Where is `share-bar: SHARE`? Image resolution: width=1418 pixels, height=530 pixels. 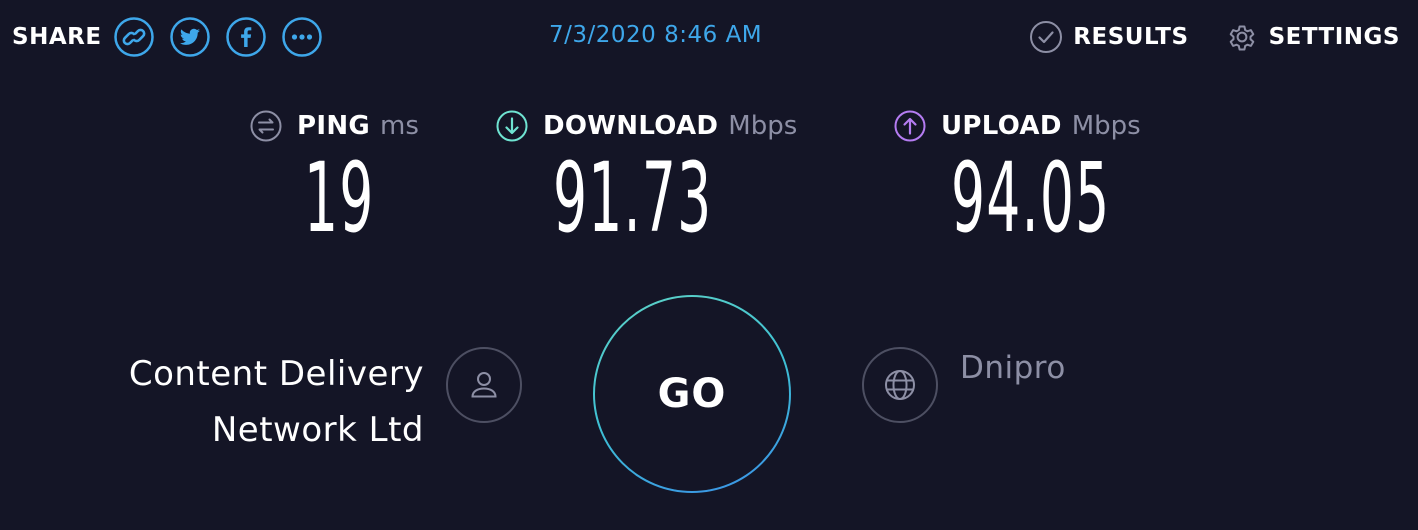 share-bar: SHARE is located at coordinates (175, 37).